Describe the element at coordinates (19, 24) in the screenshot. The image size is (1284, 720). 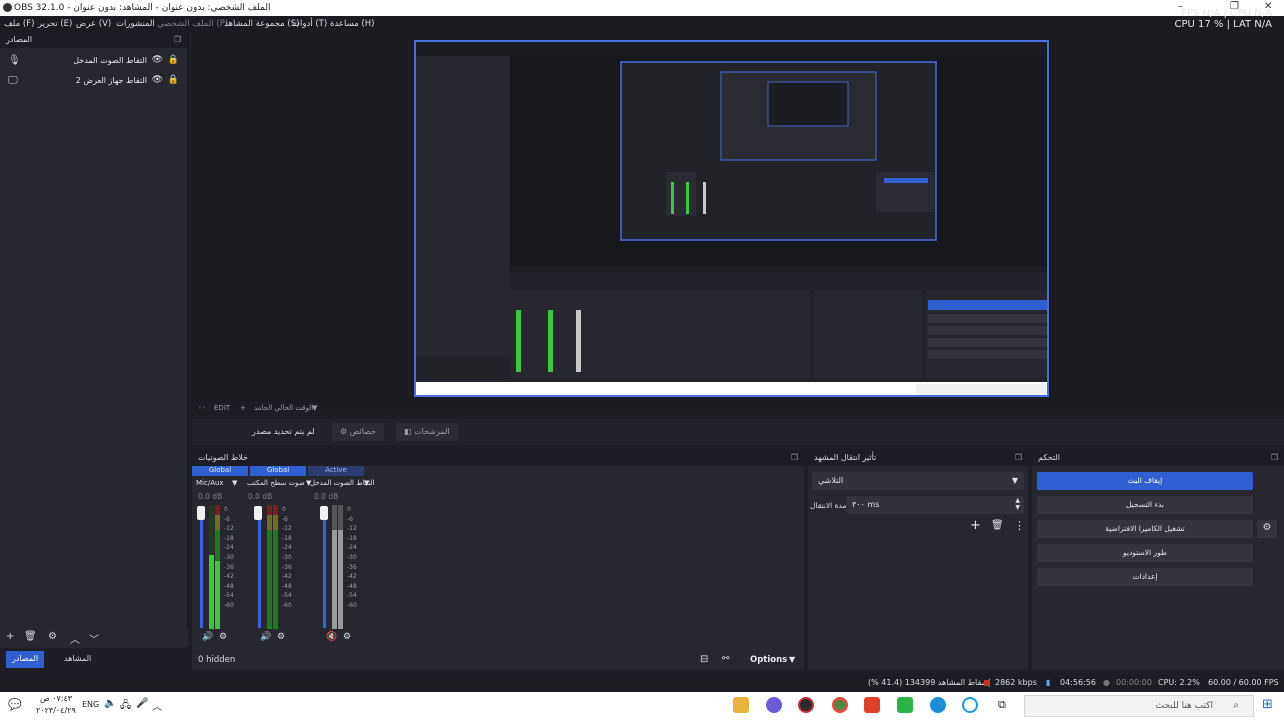
I see `menu-file: ملف (F)` at that location.